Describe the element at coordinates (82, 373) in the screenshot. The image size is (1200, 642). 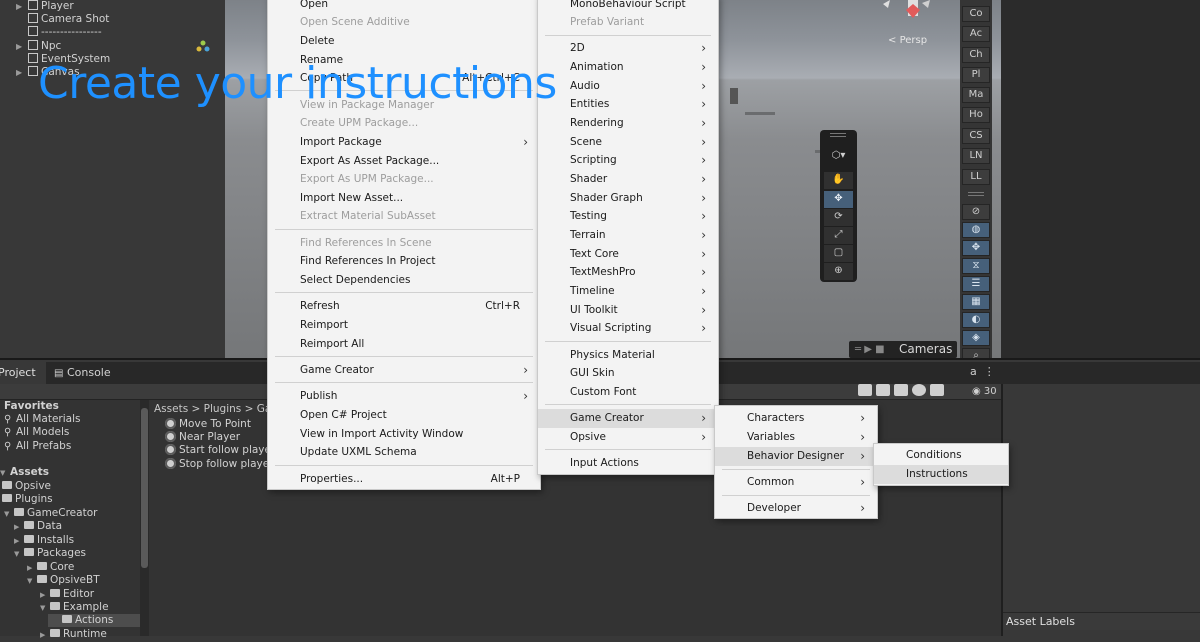
I see `tab-console: ▤ Console` at that location.